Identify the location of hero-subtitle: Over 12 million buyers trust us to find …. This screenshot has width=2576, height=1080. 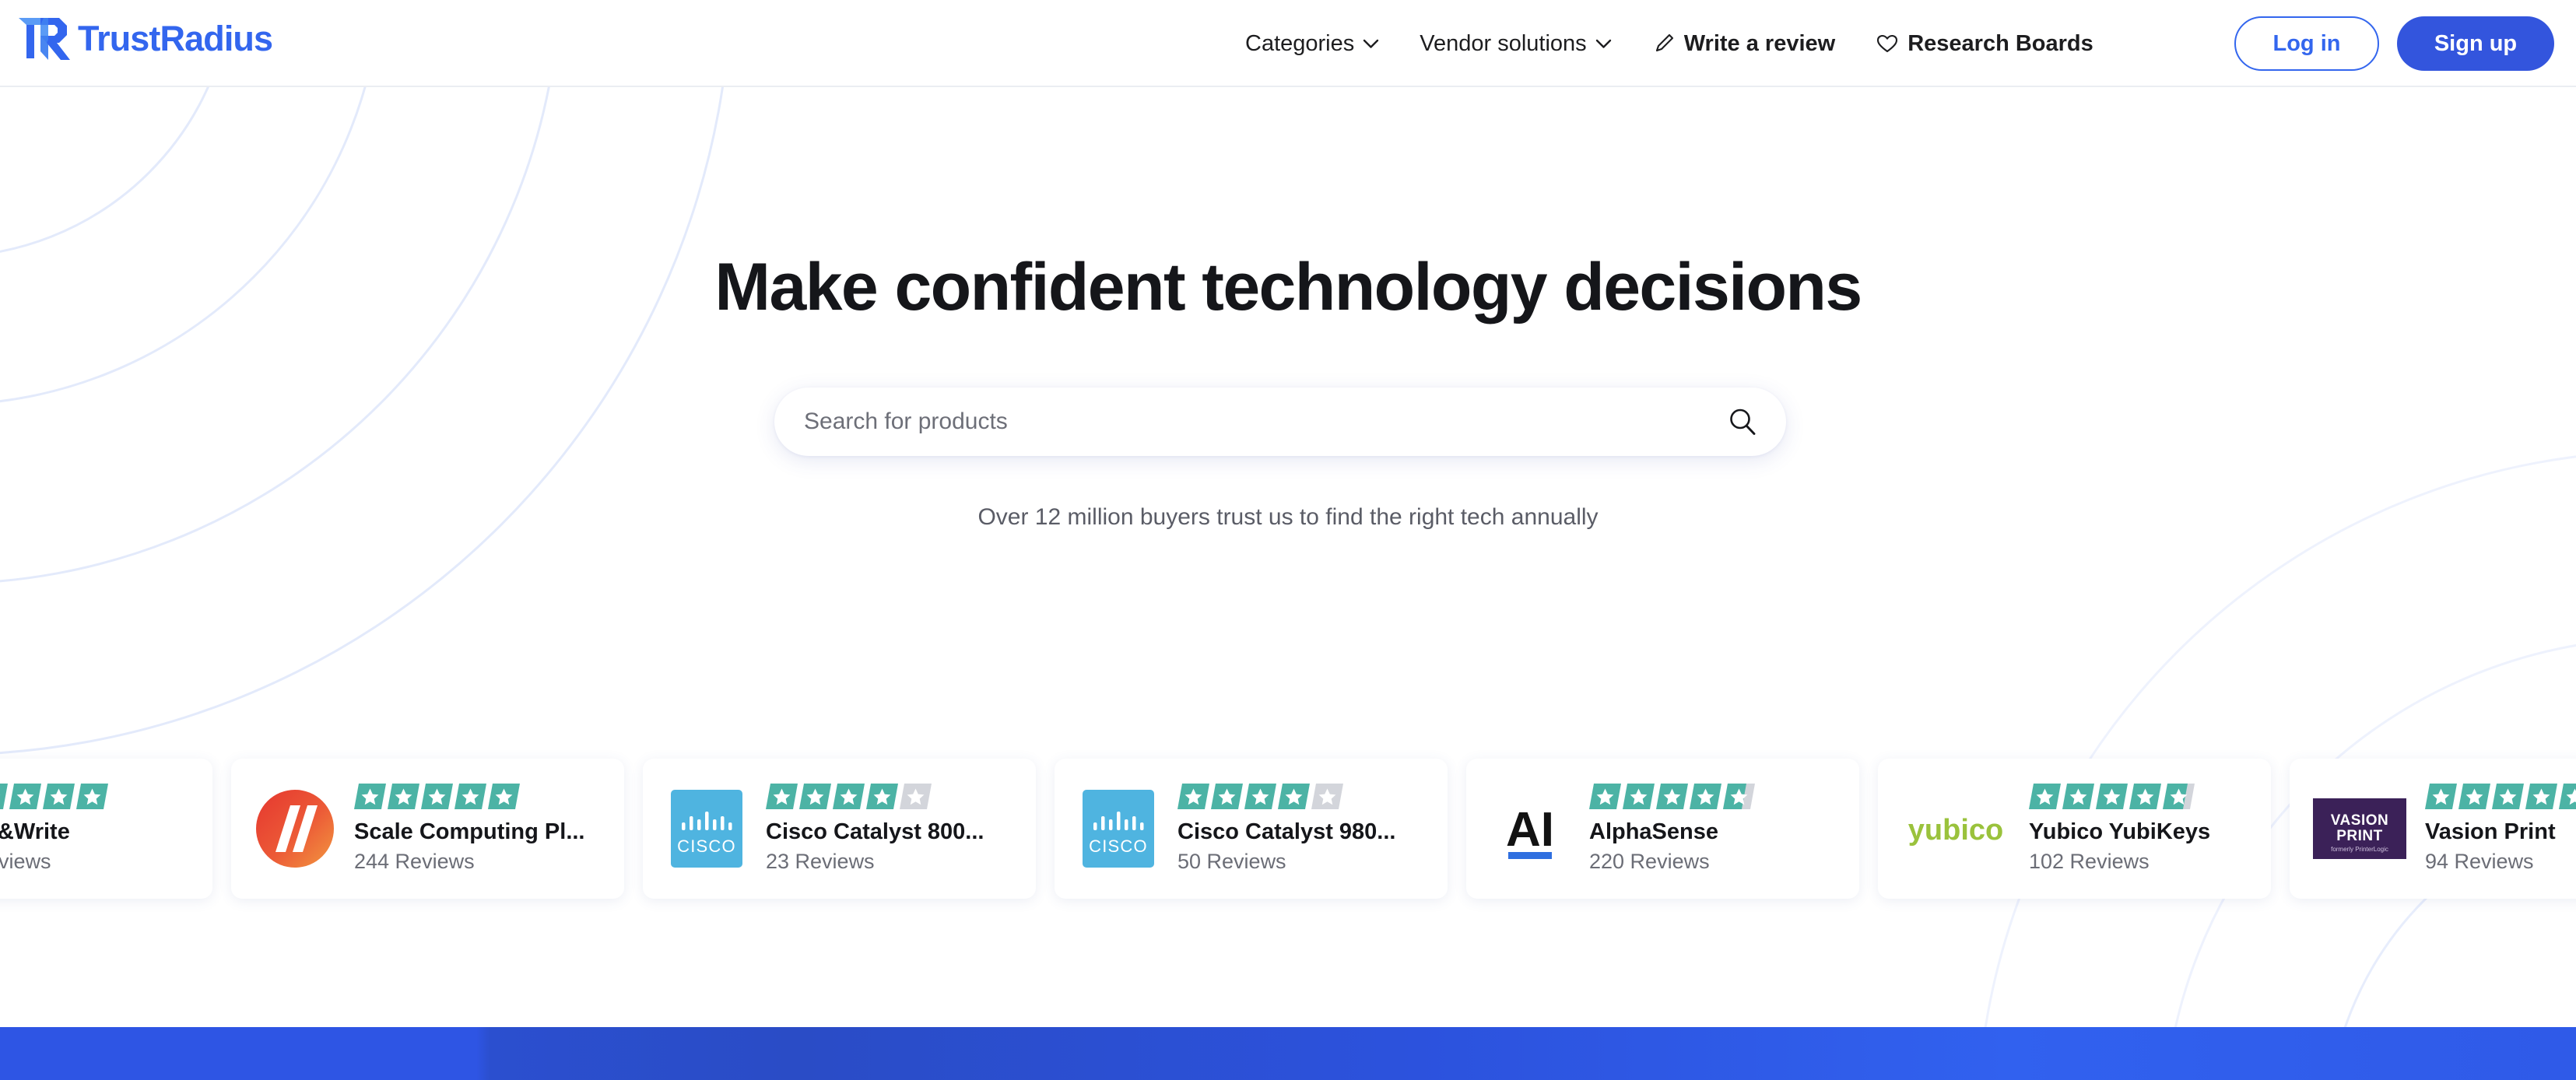
(1288, 517).